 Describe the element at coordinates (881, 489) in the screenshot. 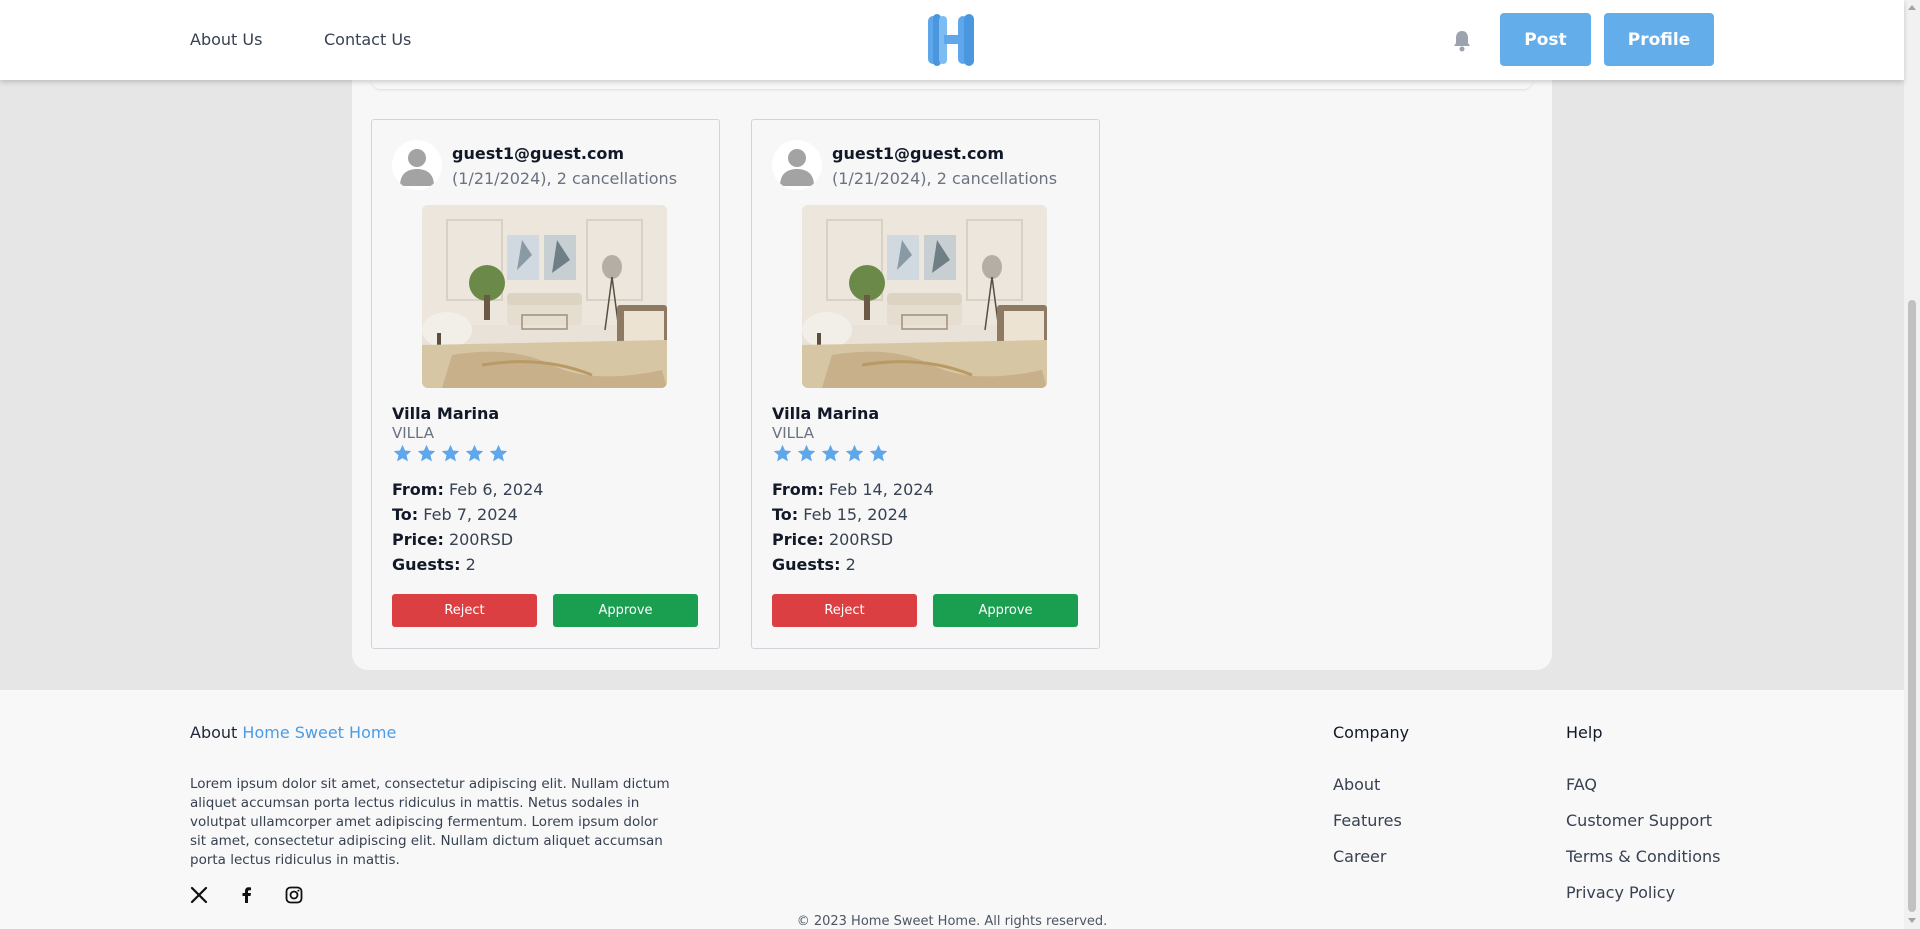

I see `from-value: Feb 14, 2024` at that location.